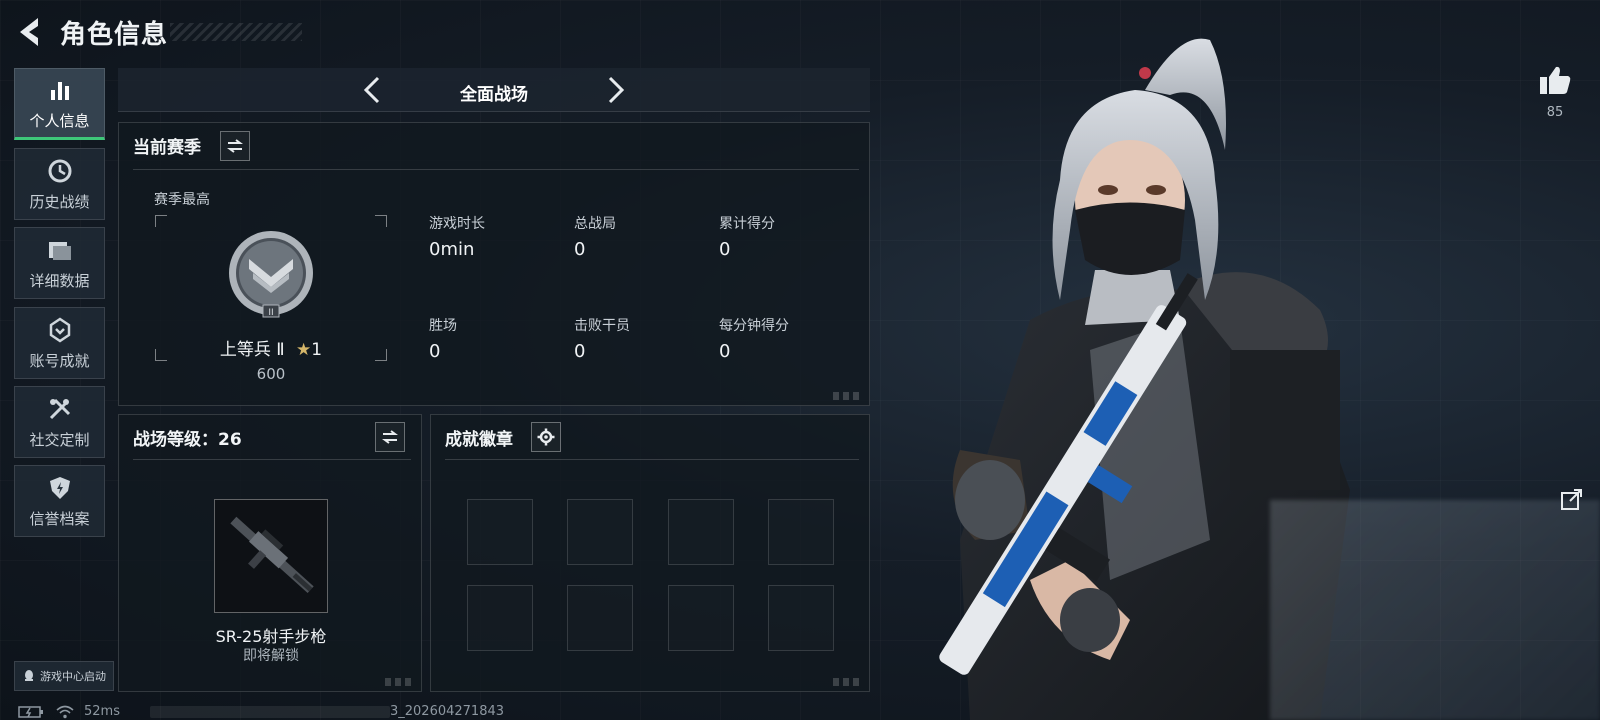 This screenshot has width=1600, height=720. I want to click on share-button, so click(1572, 499).